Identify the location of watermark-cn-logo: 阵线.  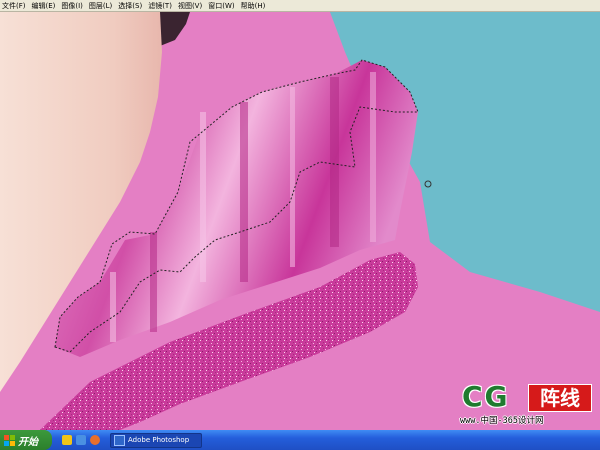
(560, 398).